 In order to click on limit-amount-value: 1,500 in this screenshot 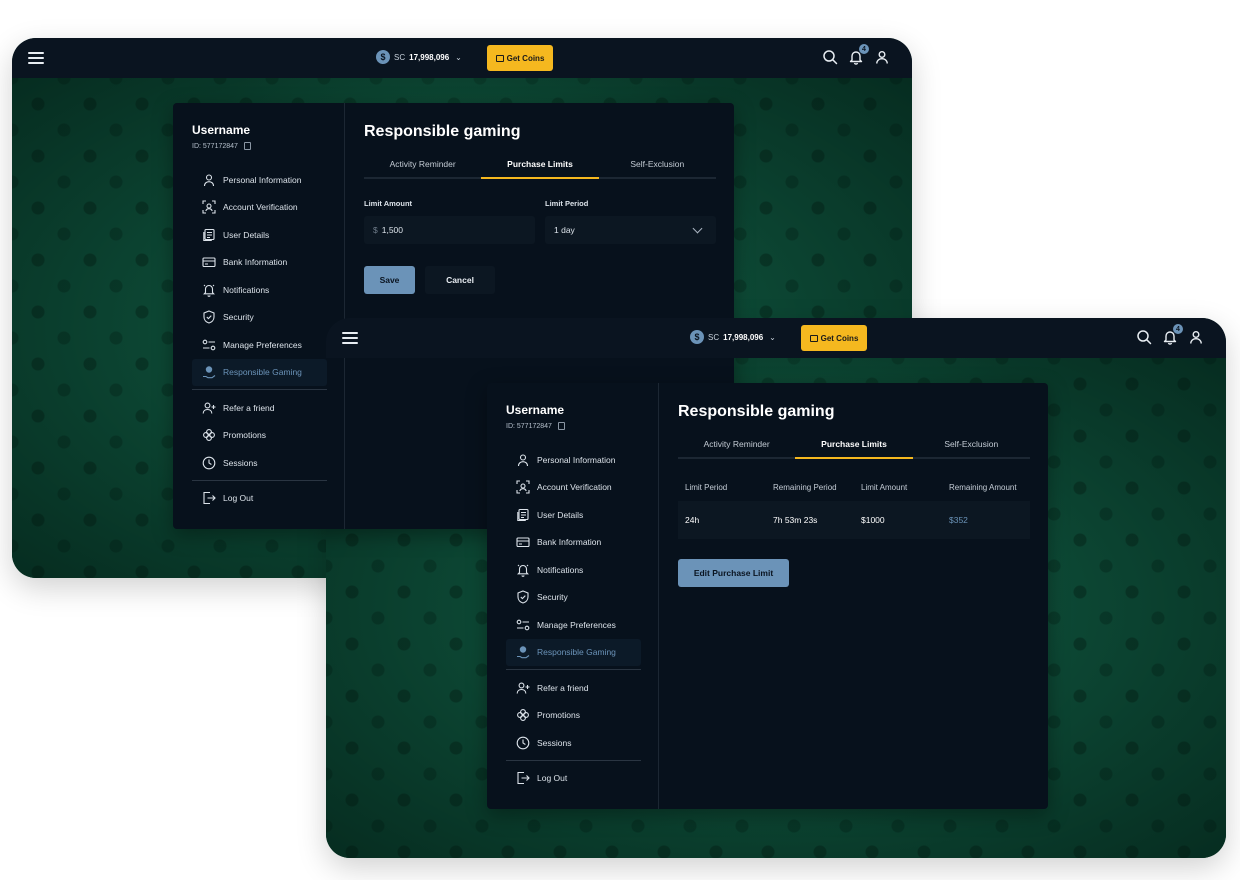, I will do `click(392, 230)`.